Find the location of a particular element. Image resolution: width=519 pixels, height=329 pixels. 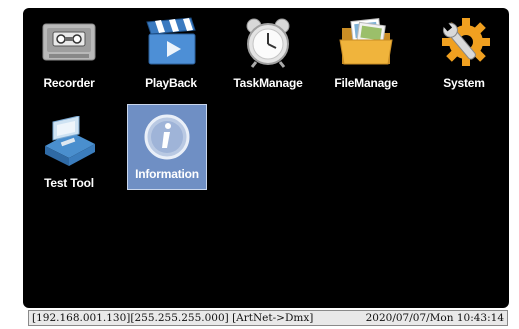

menu-item-label: Recorder is located at coordinates (69, 83).